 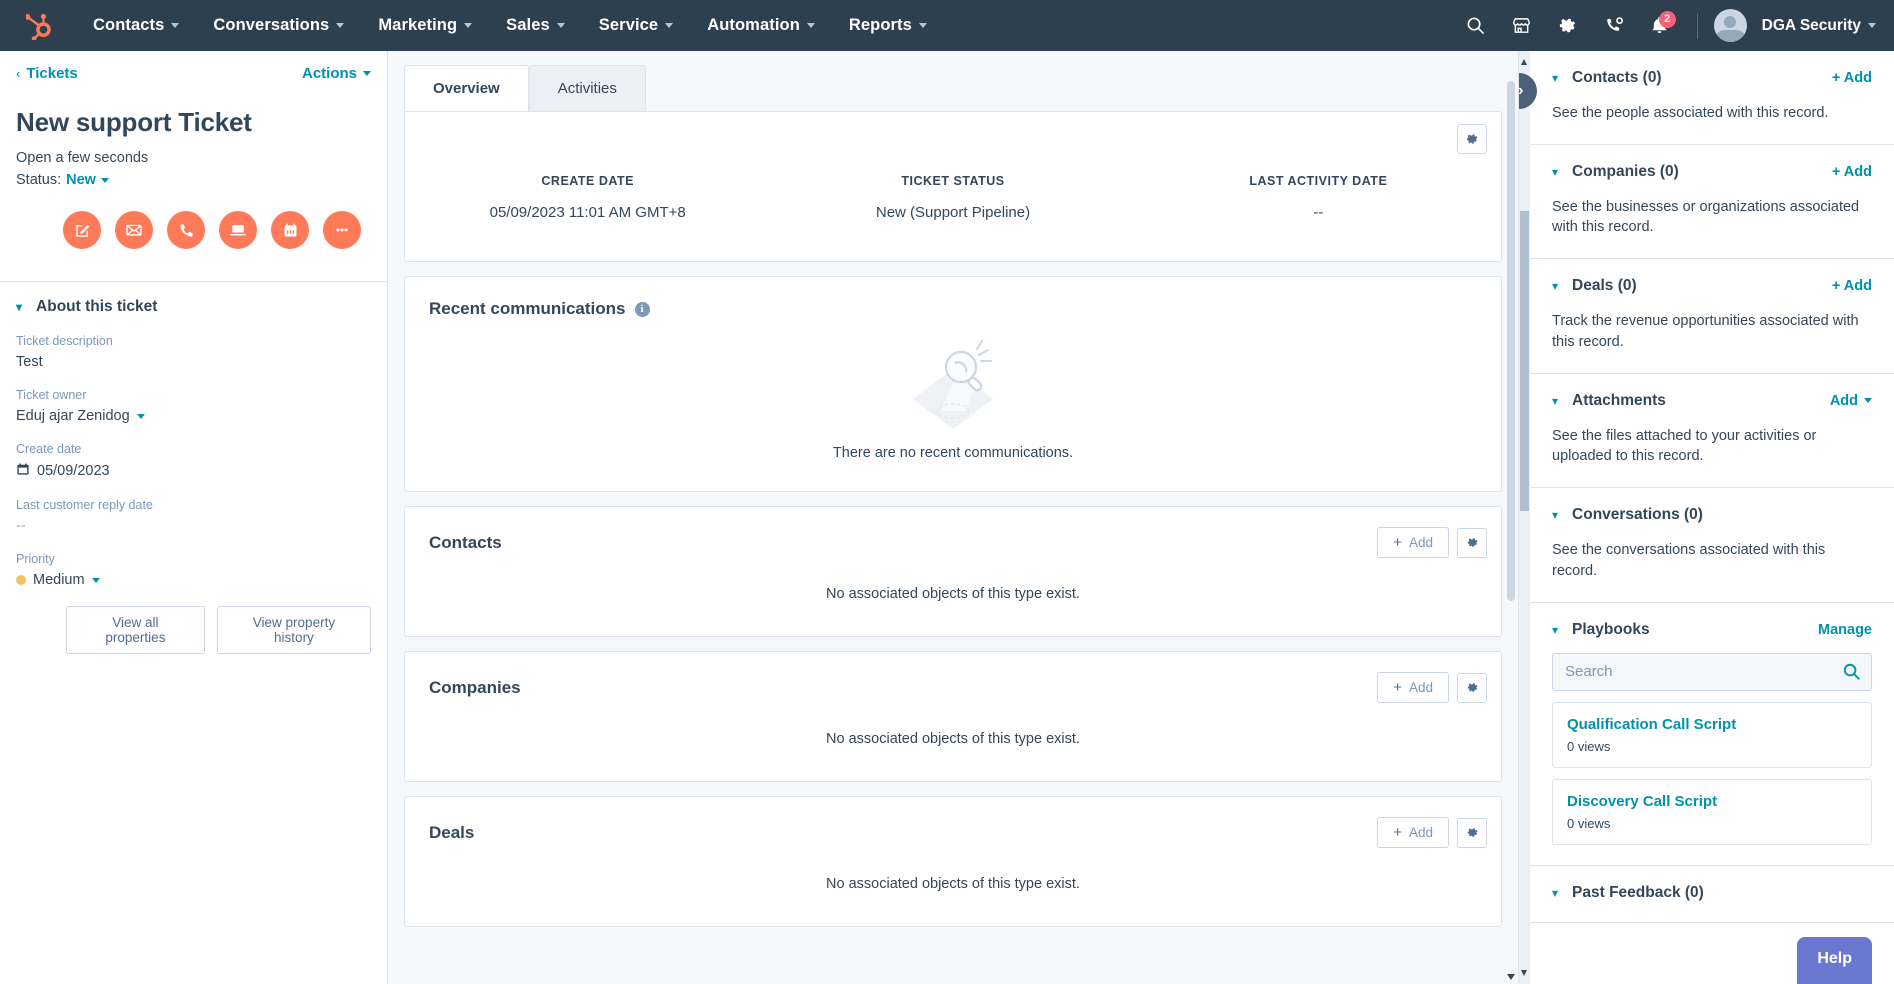 What do you see at coordinates (452, 832) in the screenshot?
I see `card-title: Deals` at bounding box center [452, 832].